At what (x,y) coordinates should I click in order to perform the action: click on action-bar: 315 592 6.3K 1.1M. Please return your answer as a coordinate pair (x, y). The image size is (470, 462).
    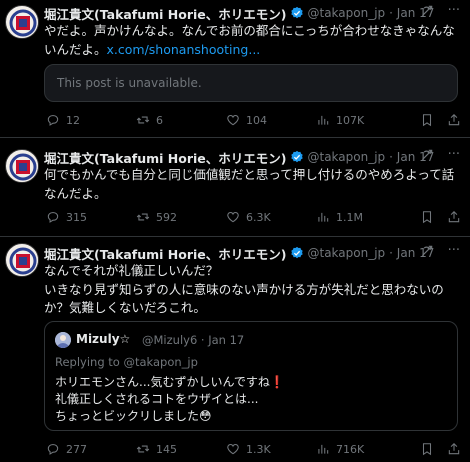
    Looking at the image, I should click on (257, 218).